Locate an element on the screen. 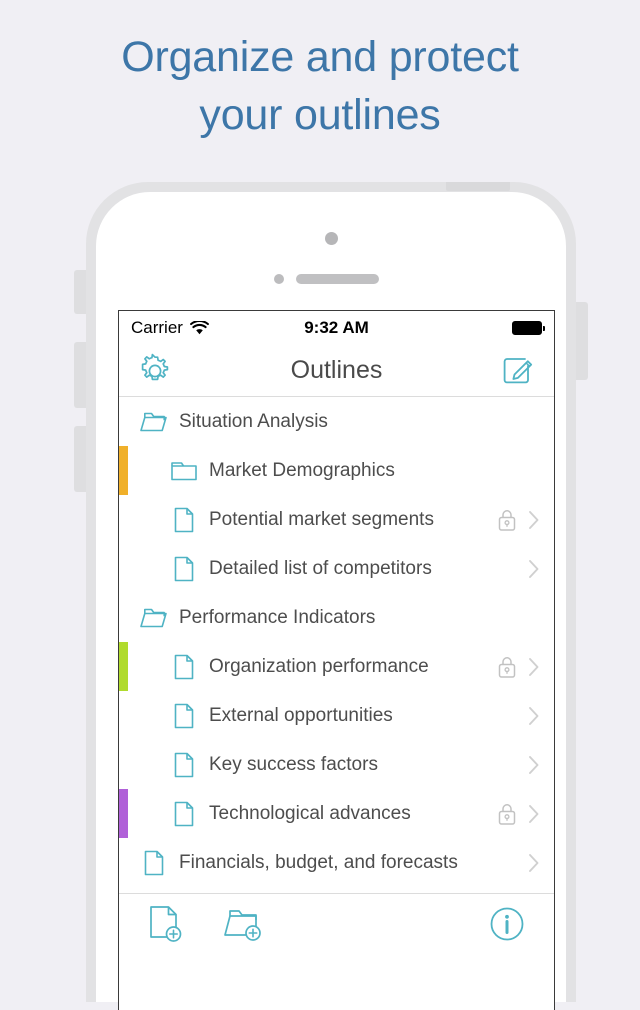 Image resolution: width=640 pixels, height=1010 pixels. earpiece-speaker is located at coordinates (337, 279).